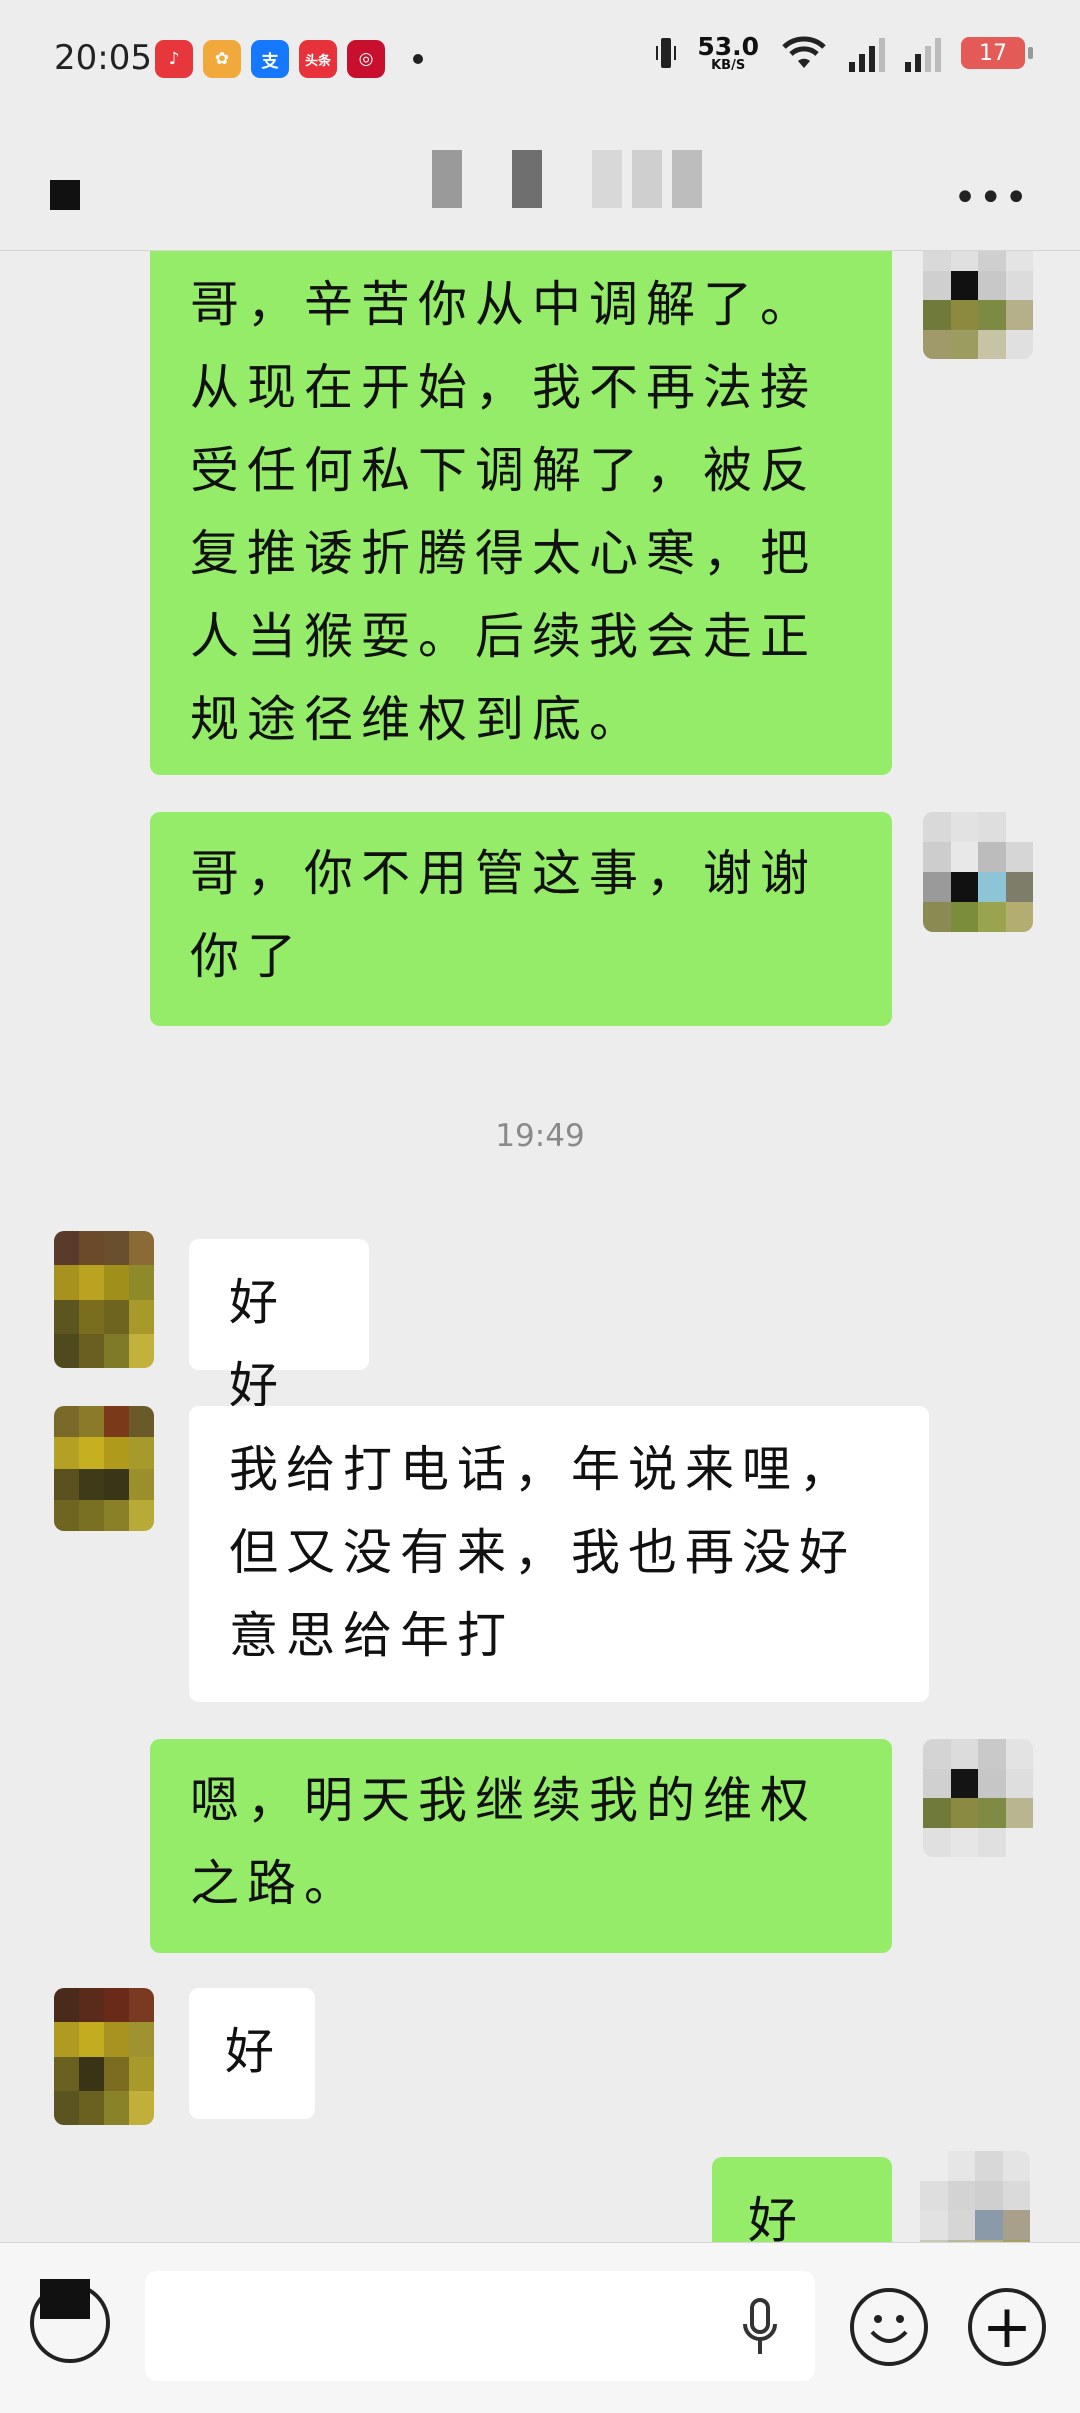 The image size is (1080, 2413). What do you see at coordinates (521, 919) in the screenshot?
I see `message-bubble-outgoing: 哥，你不用管这事，谢谢你了` at bounding box center [521, 919].